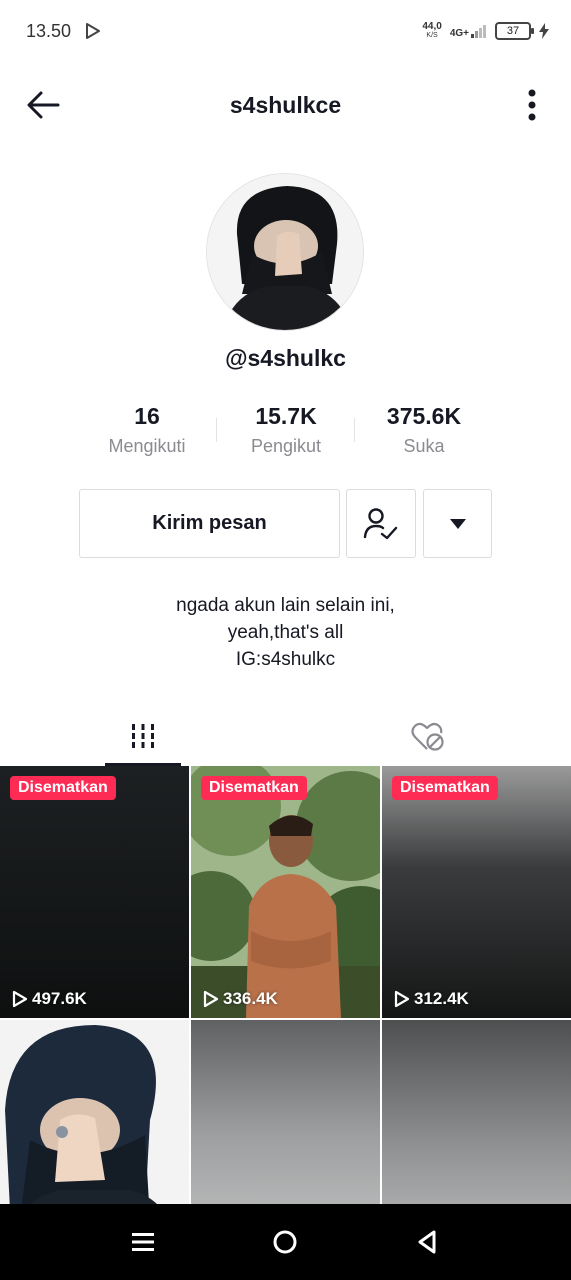  I want to click on stat-likes-value: 375.6K, so click(424, 416).